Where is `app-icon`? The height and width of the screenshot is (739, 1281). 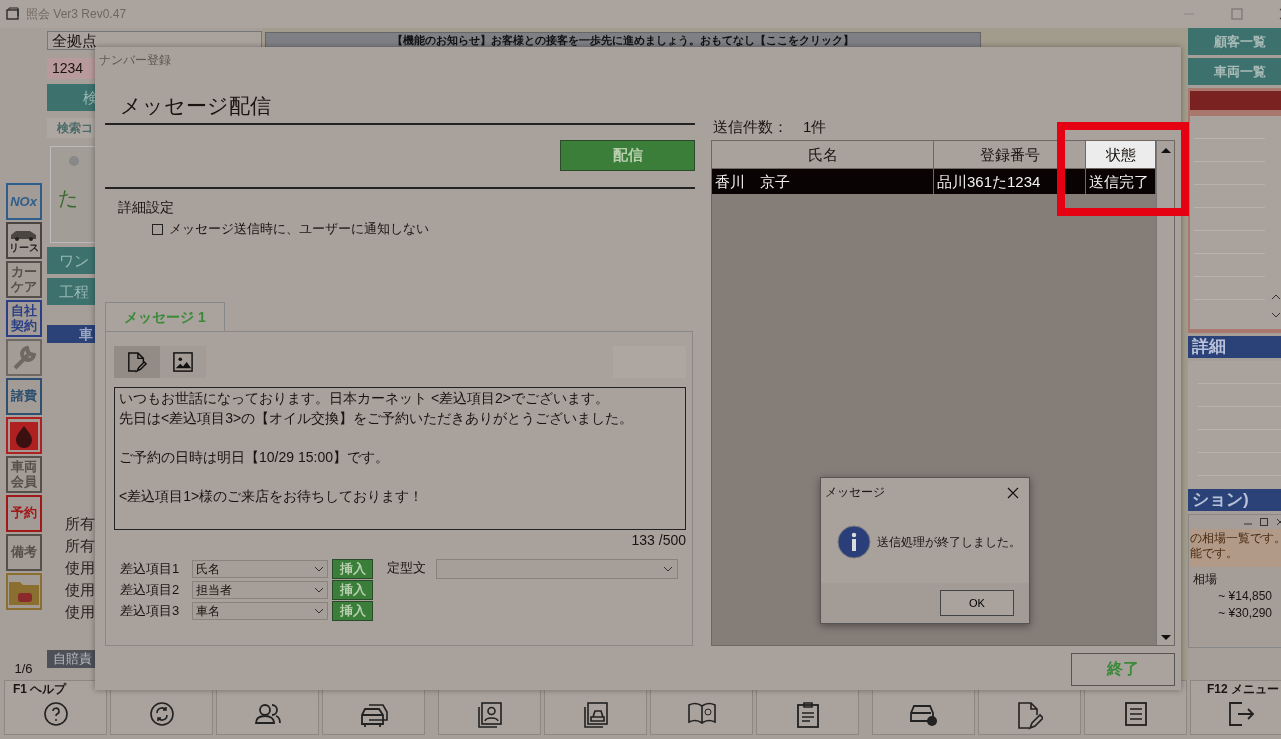
app-icon is located at coordinates (13, 14).